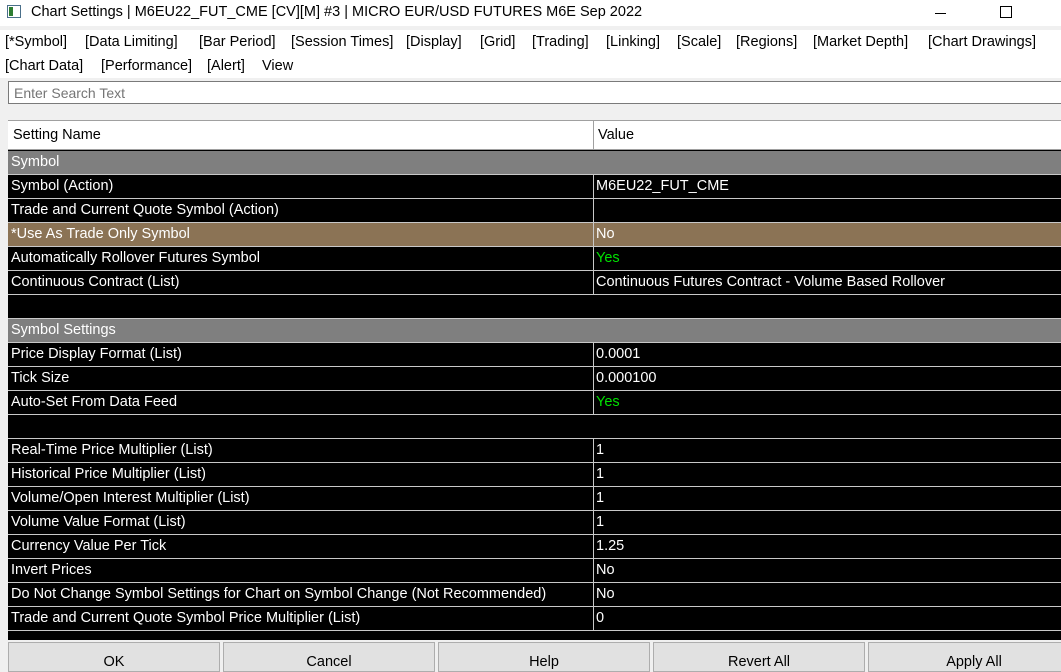 The width and height of the screenshot is (1061, 672). I want to click on setting-row: Automatically Rollover Futures Symbol Yes, so click(534, 259).